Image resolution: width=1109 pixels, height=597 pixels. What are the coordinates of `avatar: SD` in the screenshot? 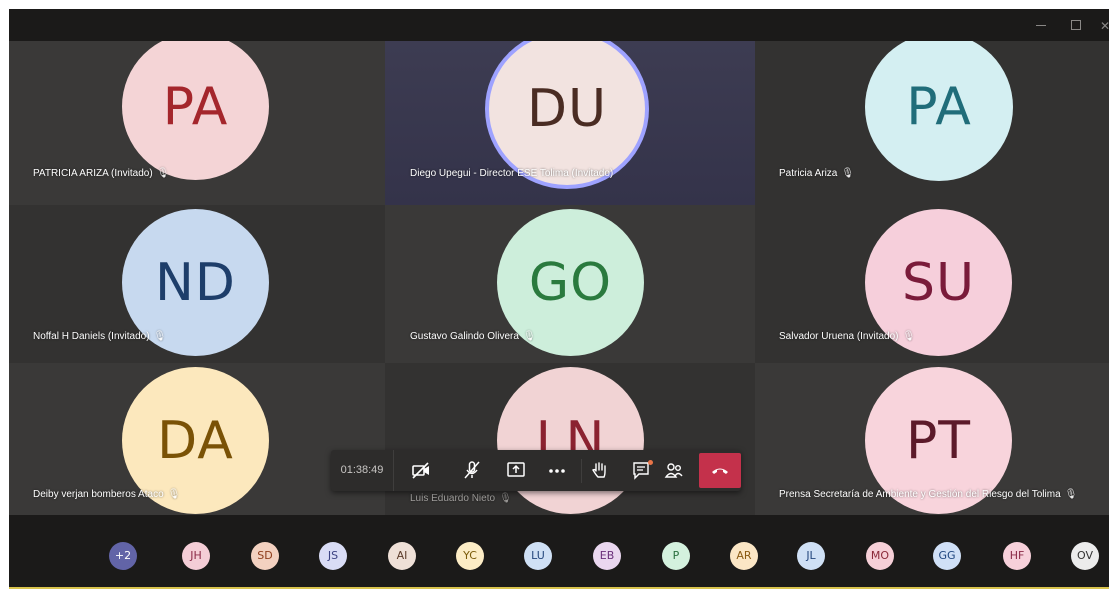 It's located at (265, 556).